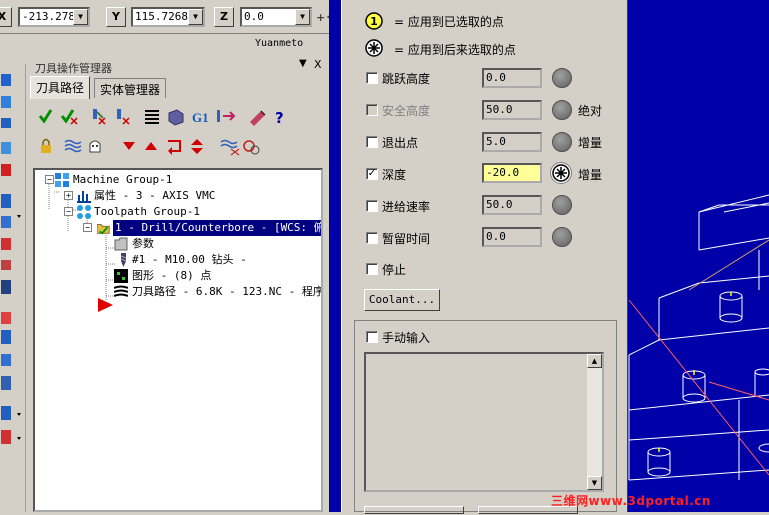 The width and height of the screenshot is (769, 515). What do you see at coordinates (276, 17) in the screenshot?
I see `z-coordinate-input: 0.0 ▼` at bounding box center [276, 17].